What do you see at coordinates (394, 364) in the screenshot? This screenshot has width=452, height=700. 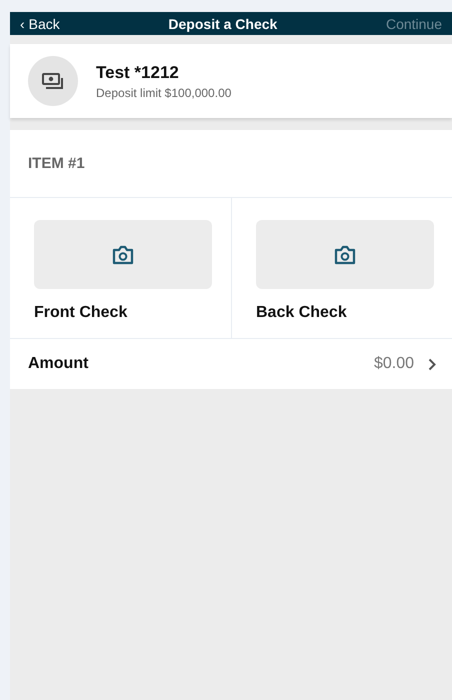 I see `amount-value: $0.00` at bounding box center [394, 364].